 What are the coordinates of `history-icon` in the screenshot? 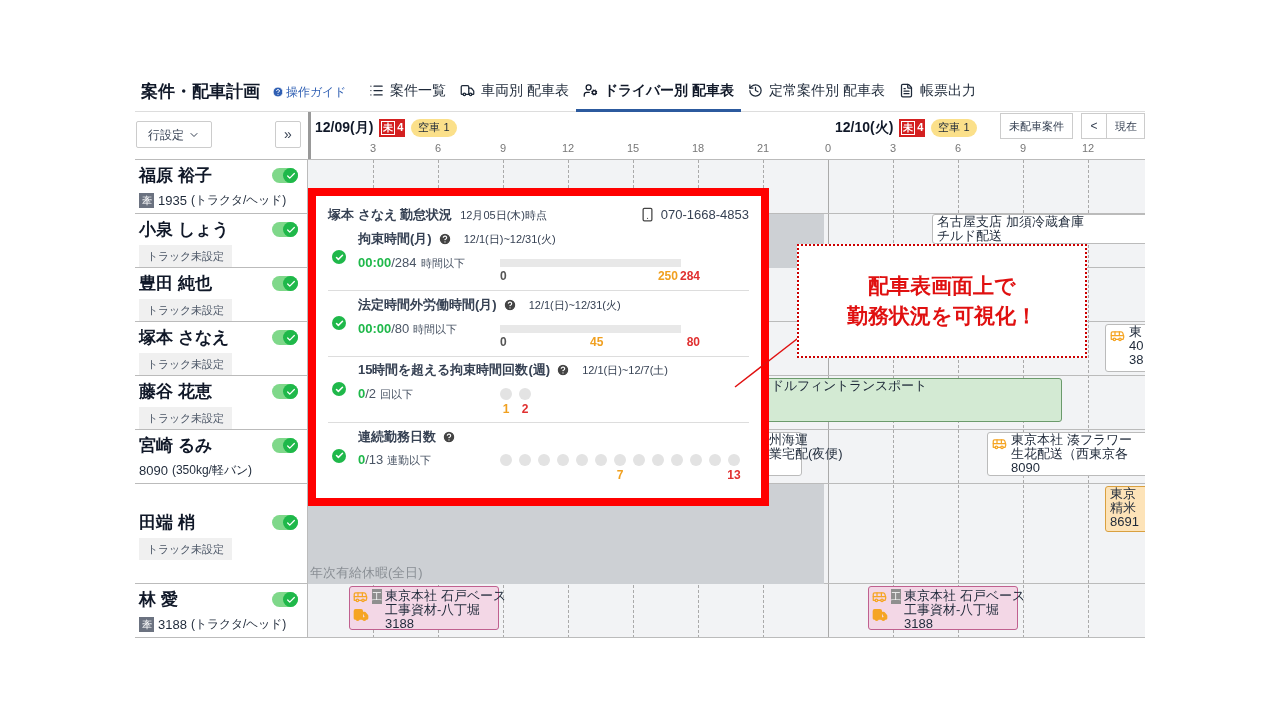 It's located at (755, 90).